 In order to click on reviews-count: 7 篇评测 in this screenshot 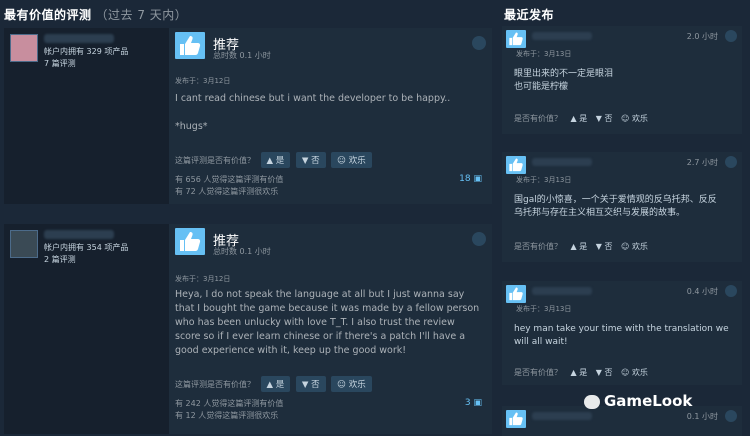, I will do `click(60, 63)`.